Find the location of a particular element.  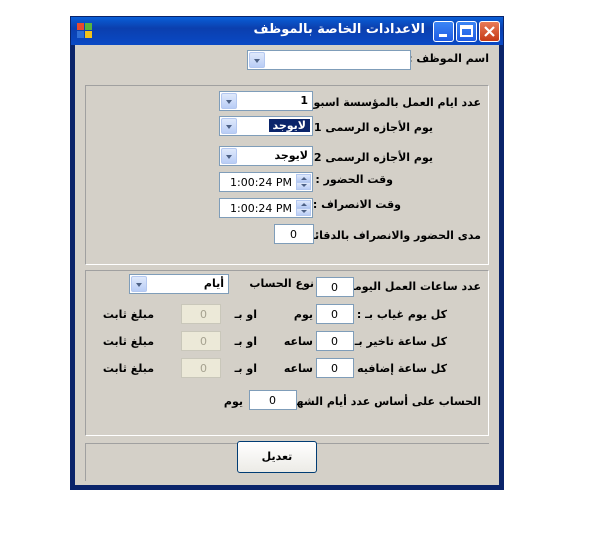

absence-fixed-value: 0 is located at coordinates (203, 314).